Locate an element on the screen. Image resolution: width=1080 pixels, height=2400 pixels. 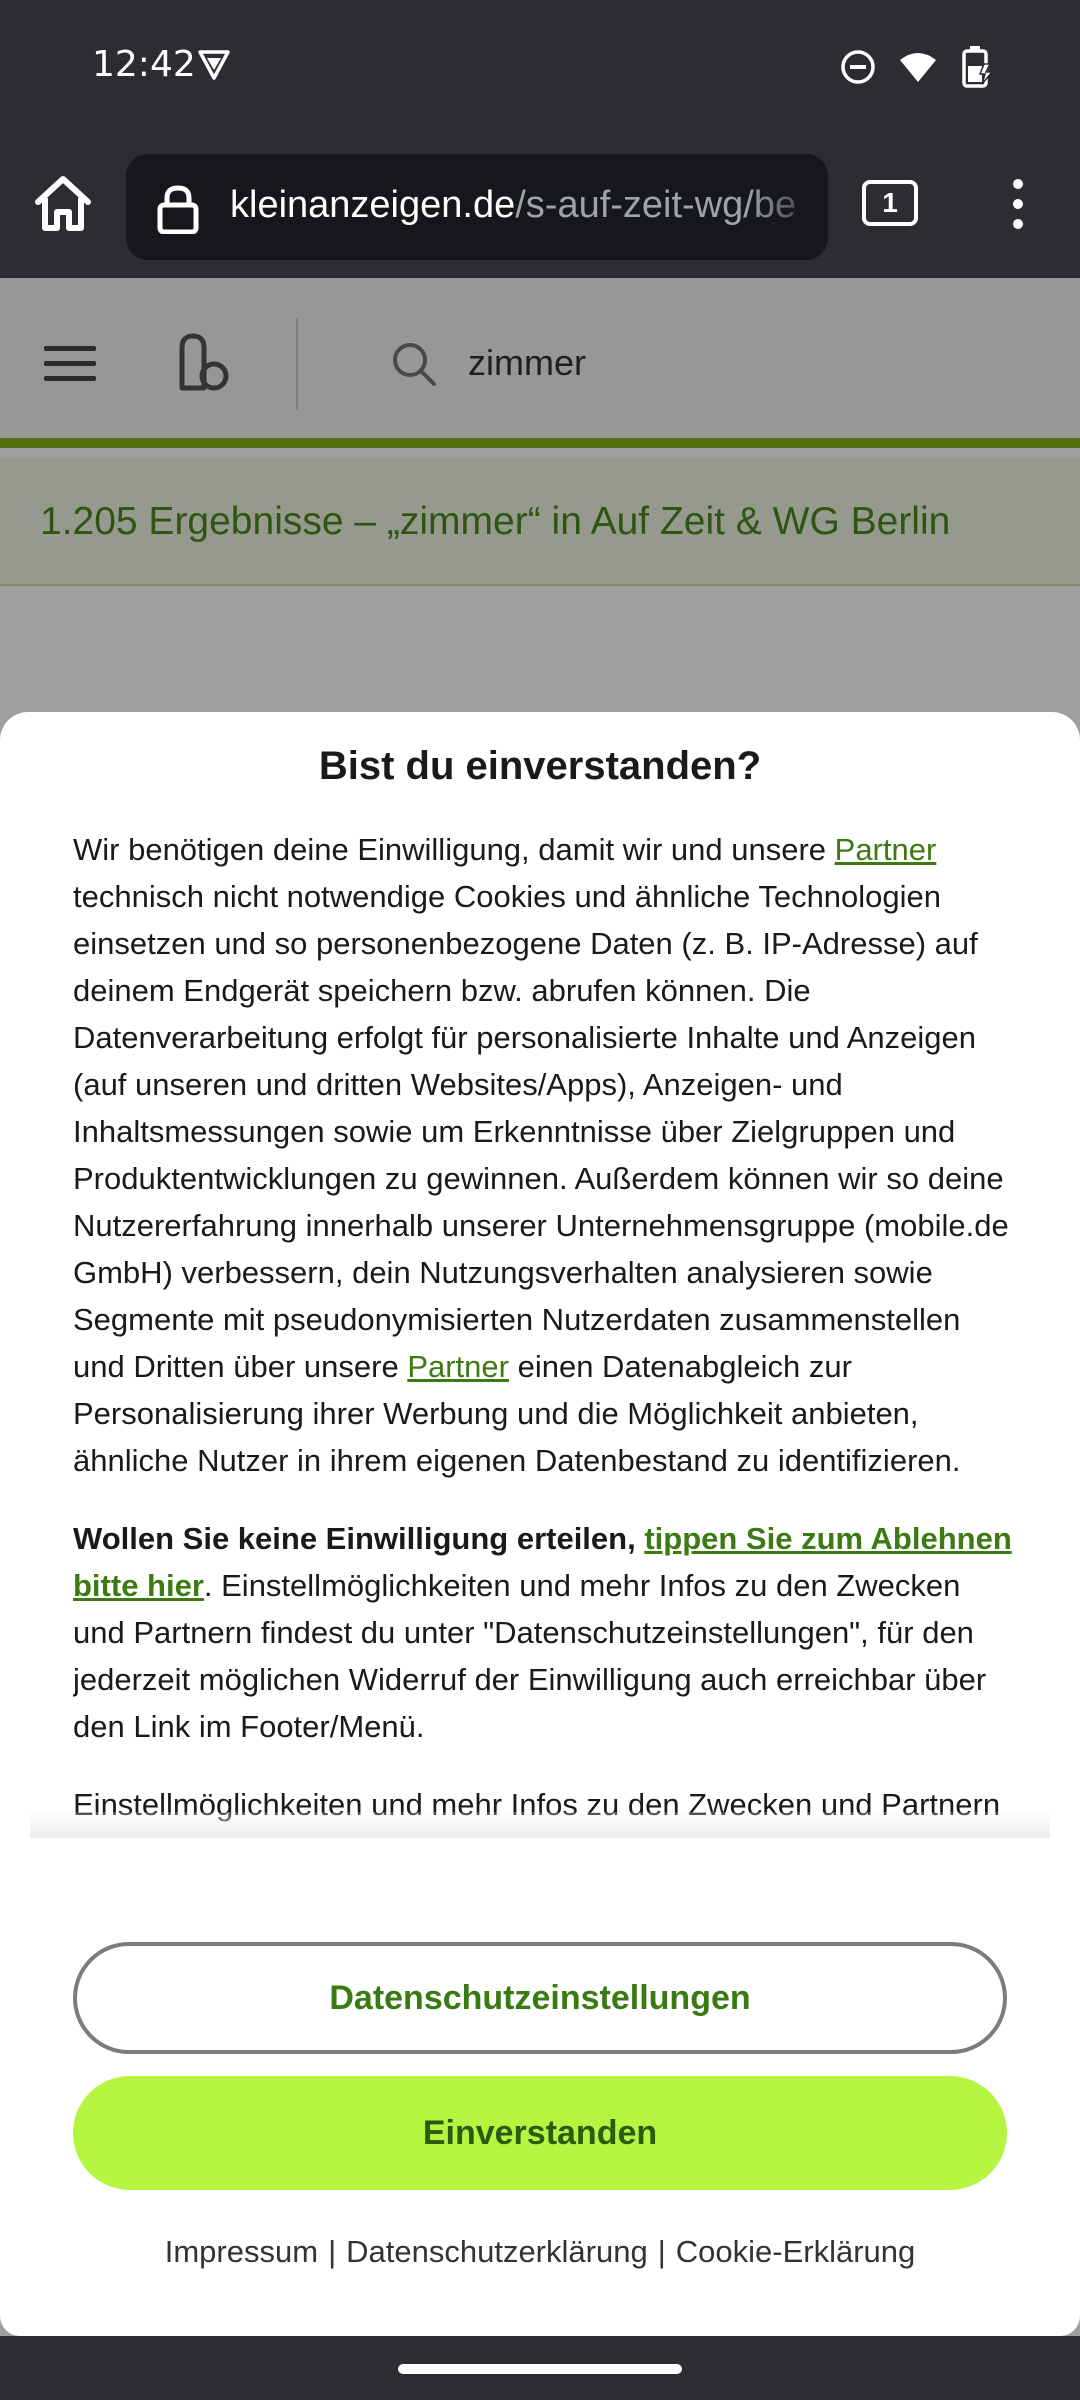
cookie-policy-link: Cookie-Erklärung is located at coordinates (796, 2251).